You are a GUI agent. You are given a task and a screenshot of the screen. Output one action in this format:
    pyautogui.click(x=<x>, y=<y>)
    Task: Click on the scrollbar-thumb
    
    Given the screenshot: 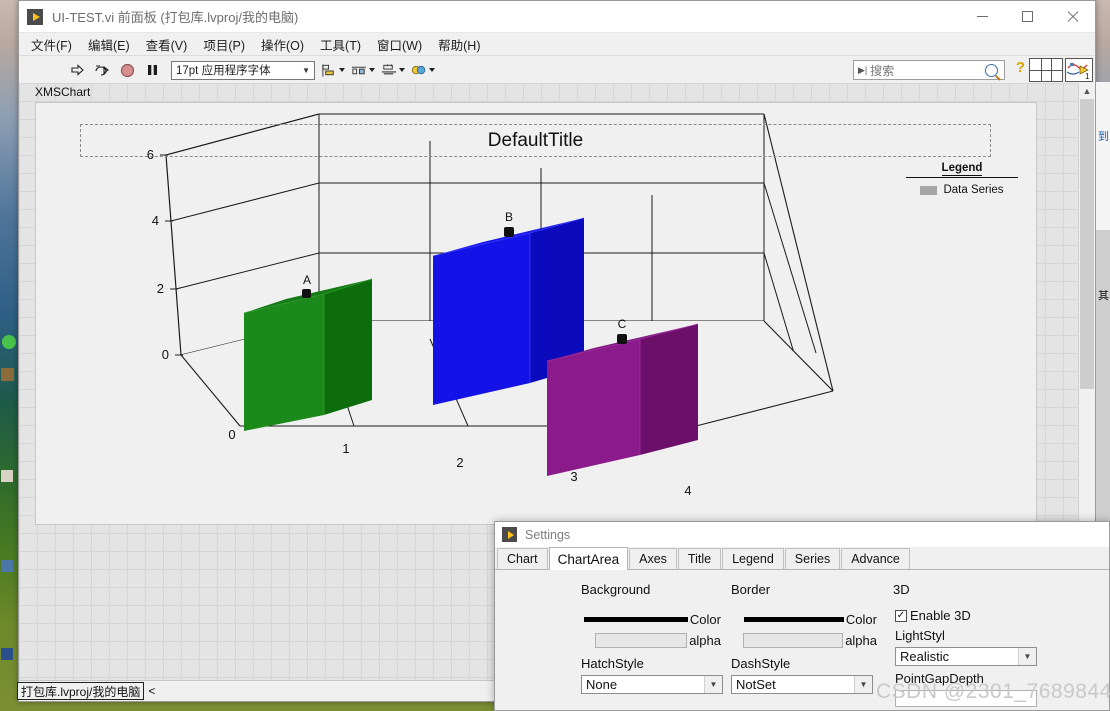 What is the action you would take?
    pyautogui.click(x=1087, y=244)
    